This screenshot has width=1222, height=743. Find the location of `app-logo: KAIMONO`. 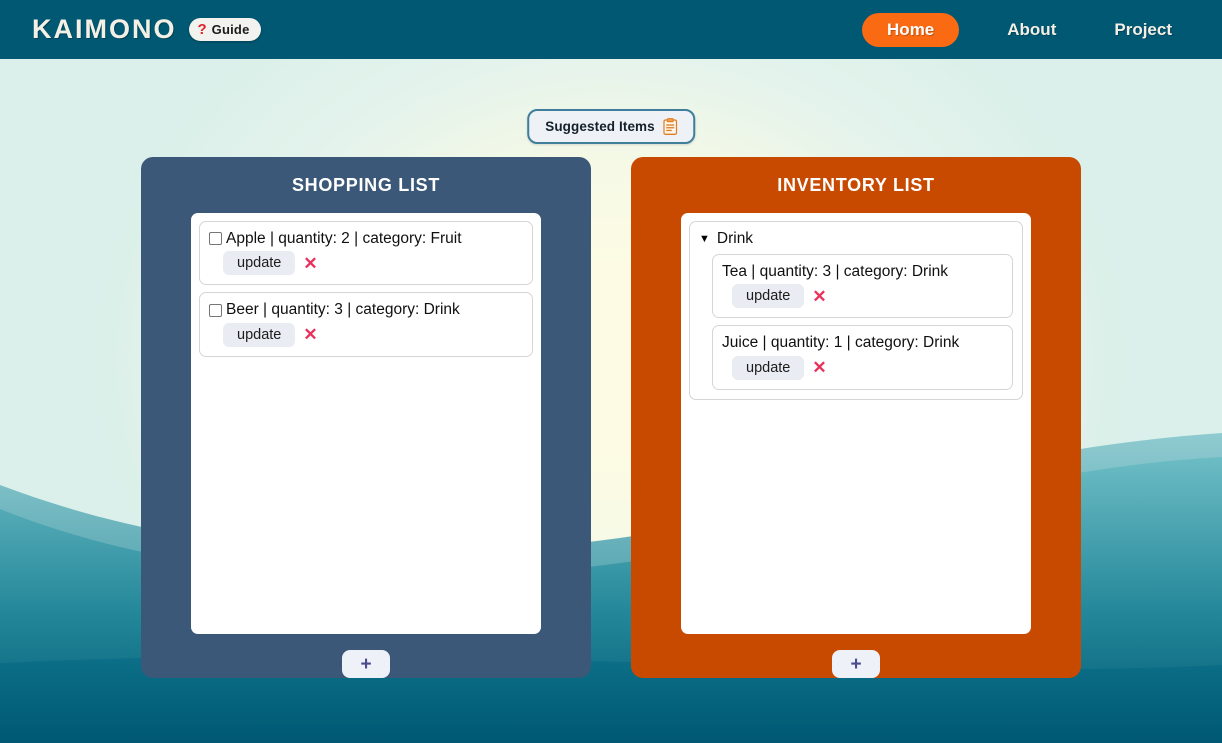

app-logo: KAIMONO is located at coordinates (104, 29).